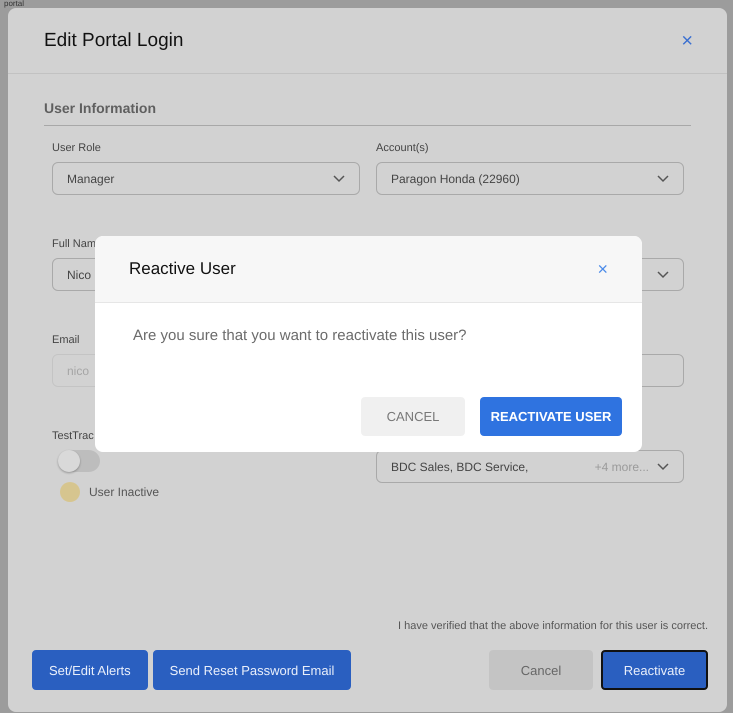 Image resolution: width=733 pixels, height=713 pixels. Describe the element at coordinates (66, 341) in the screenshot. I see `field-label: Email` at that location.